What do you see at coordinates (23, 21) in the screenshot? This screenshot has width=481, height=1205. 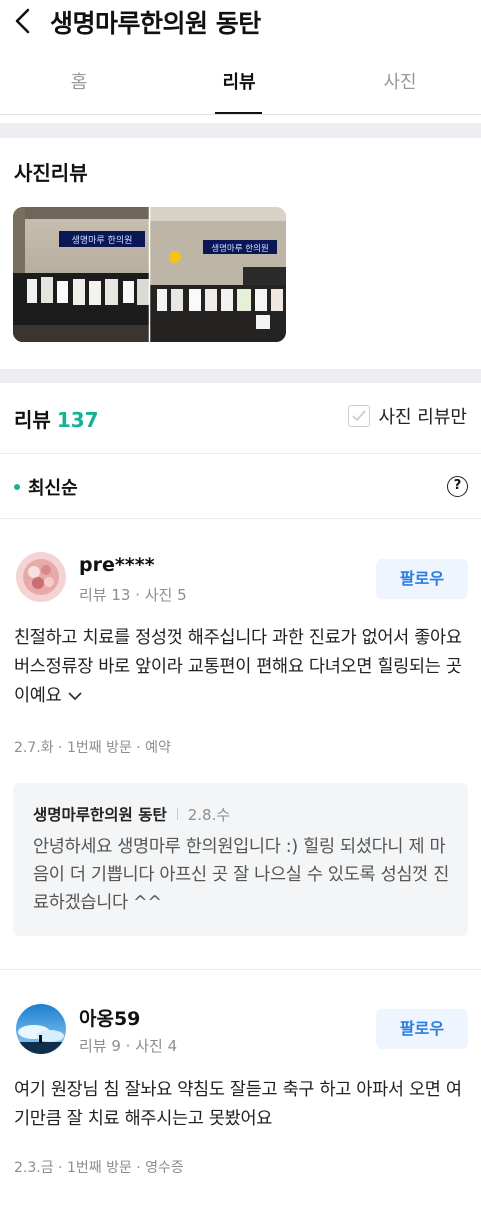 I see `back-arrow-icon` at bounding box center [23, 21].